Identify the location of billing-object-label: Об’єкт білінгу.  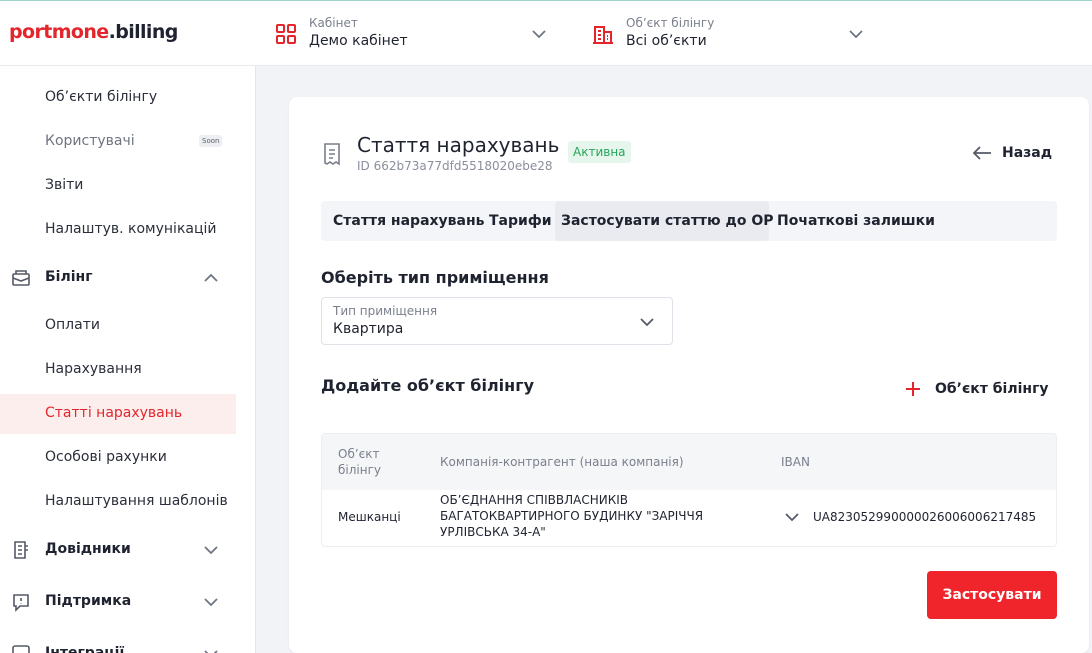
(670, 23).